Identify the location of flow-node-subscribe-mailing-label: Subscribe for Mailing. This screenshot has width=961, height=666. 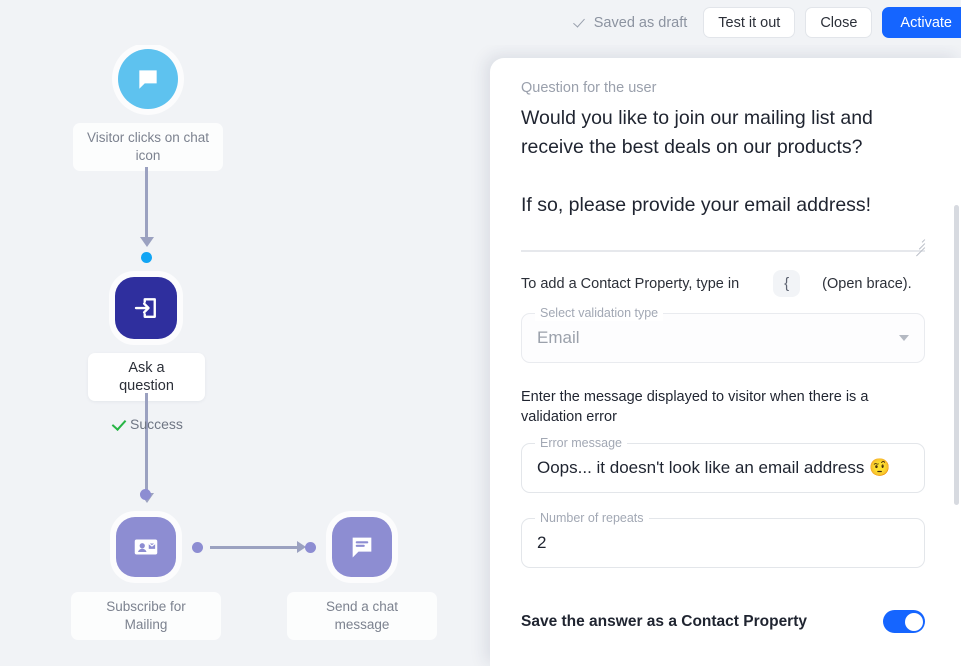
(146, 616).